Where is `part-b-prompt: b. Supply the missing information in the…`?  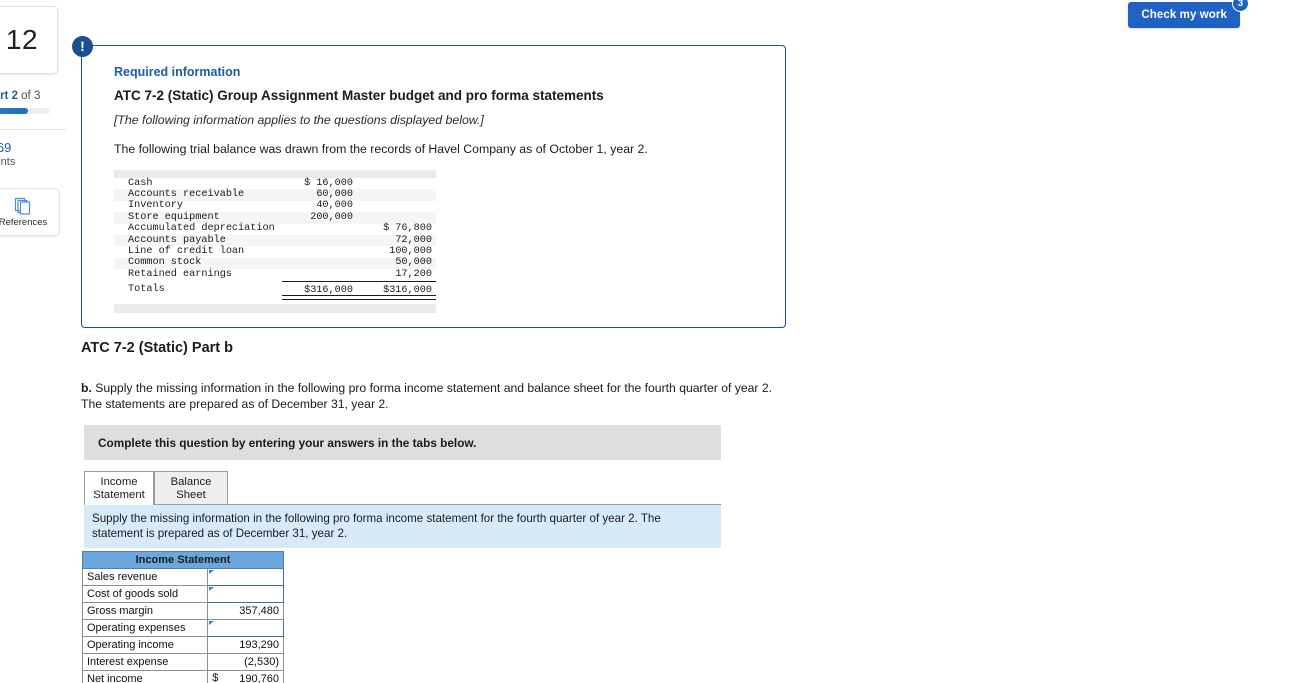 part-b-prompt: b. Supply the missing information in the… is located at coordinates (431, 396).